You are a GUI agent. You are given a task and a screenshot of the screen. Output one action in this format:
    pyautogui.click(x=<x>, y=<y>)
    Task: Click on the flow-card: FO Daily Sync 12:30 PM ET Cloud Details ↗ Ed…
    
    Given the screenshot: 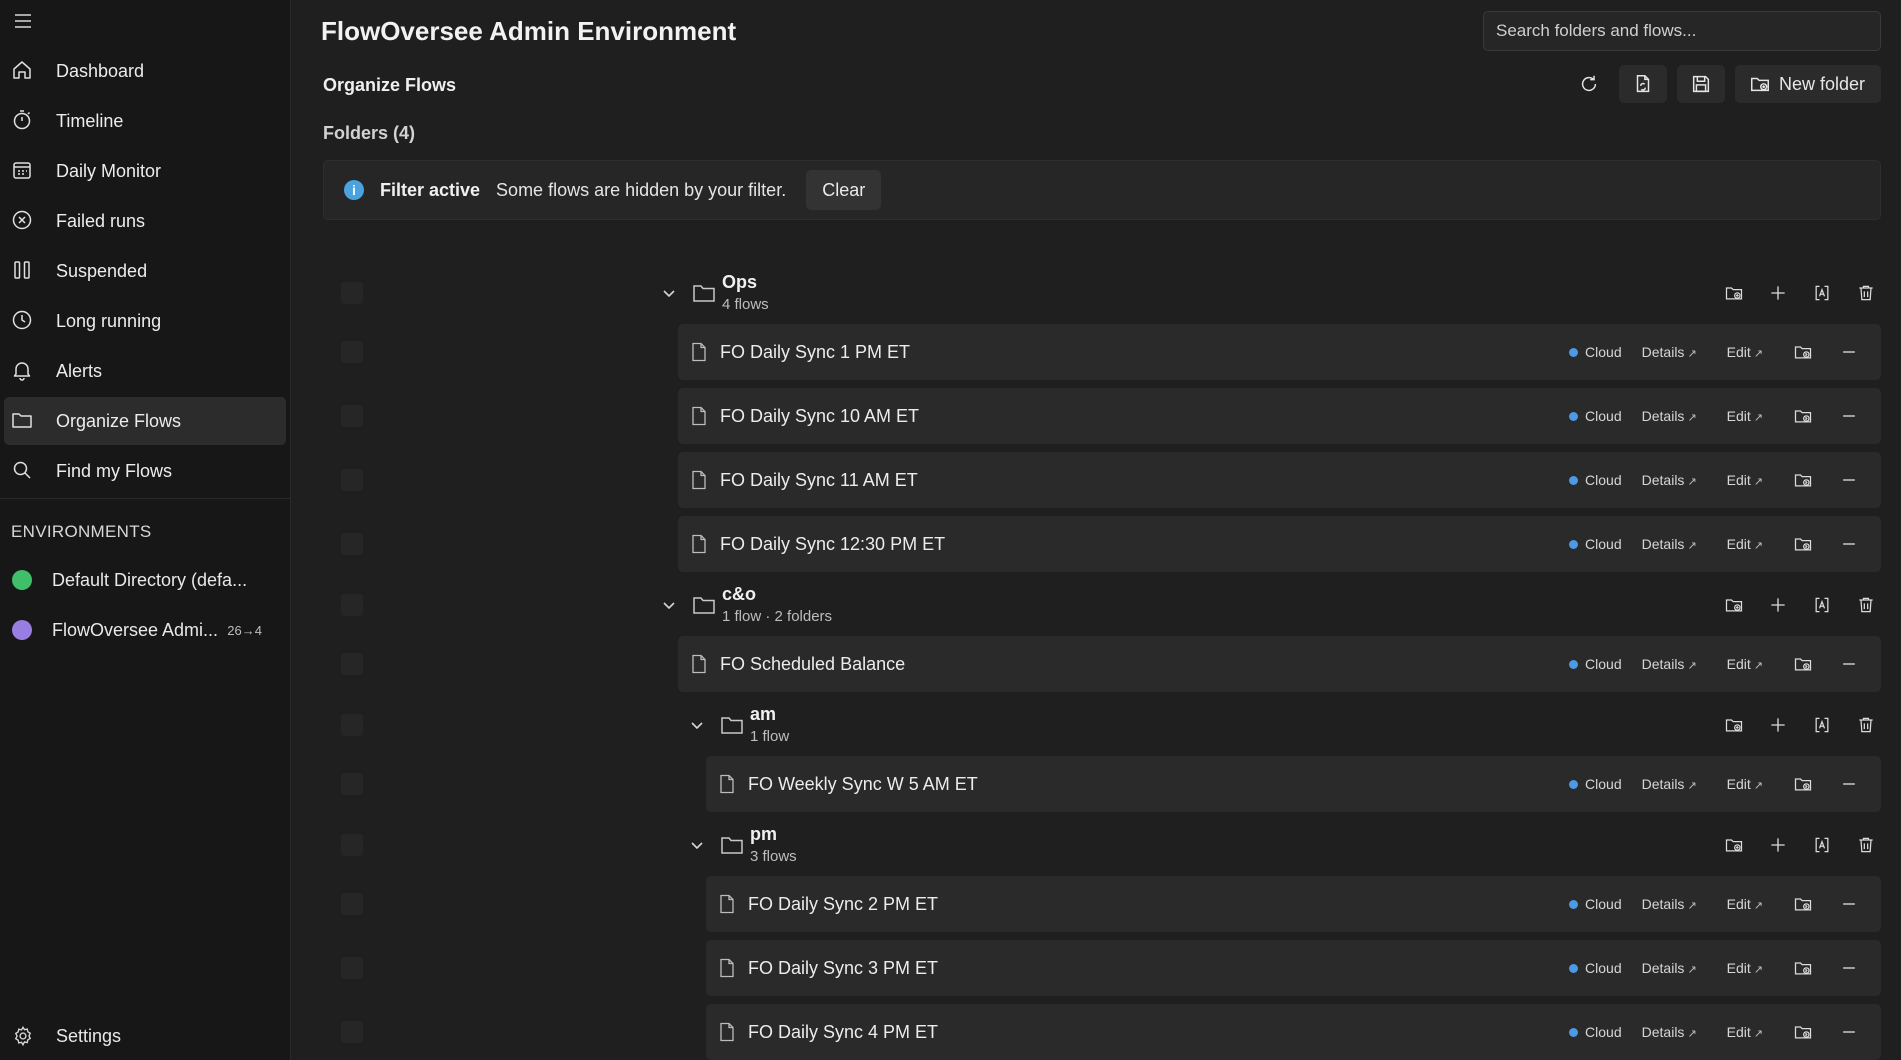 What is the action you would take?
    pyautogui.click(x=1279, y=544)
    